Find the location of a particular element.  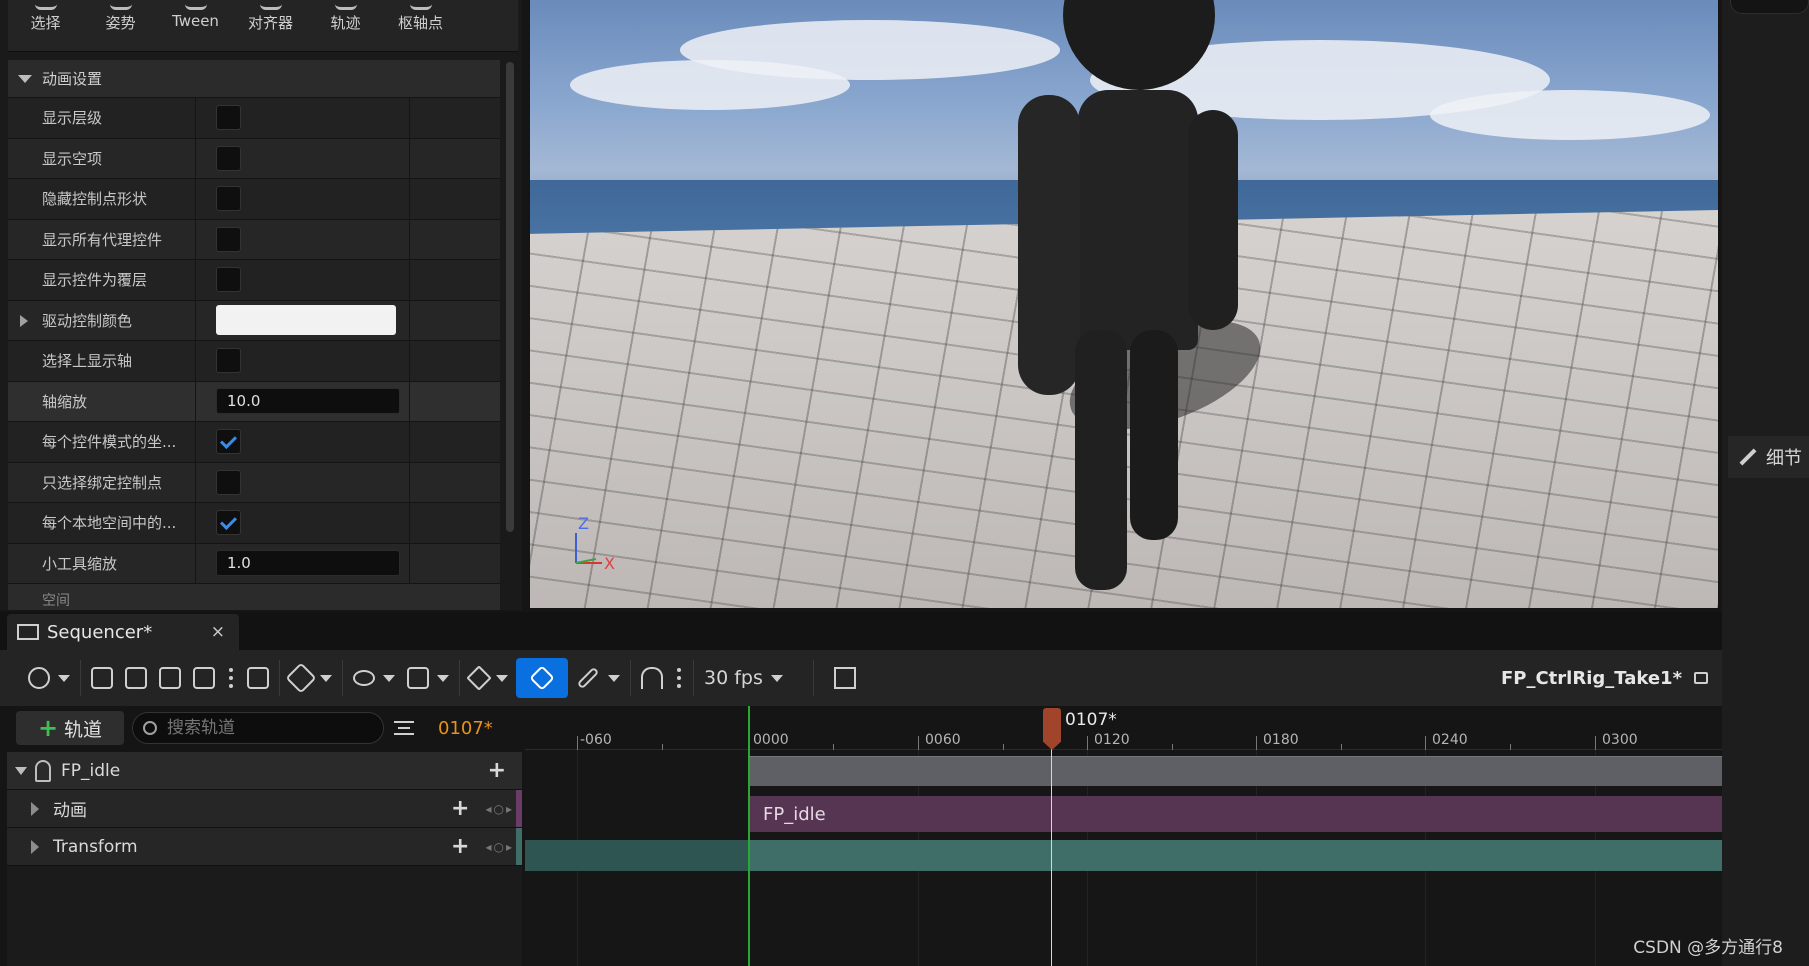

folder-search-icon is located at coordinates (136, 678).